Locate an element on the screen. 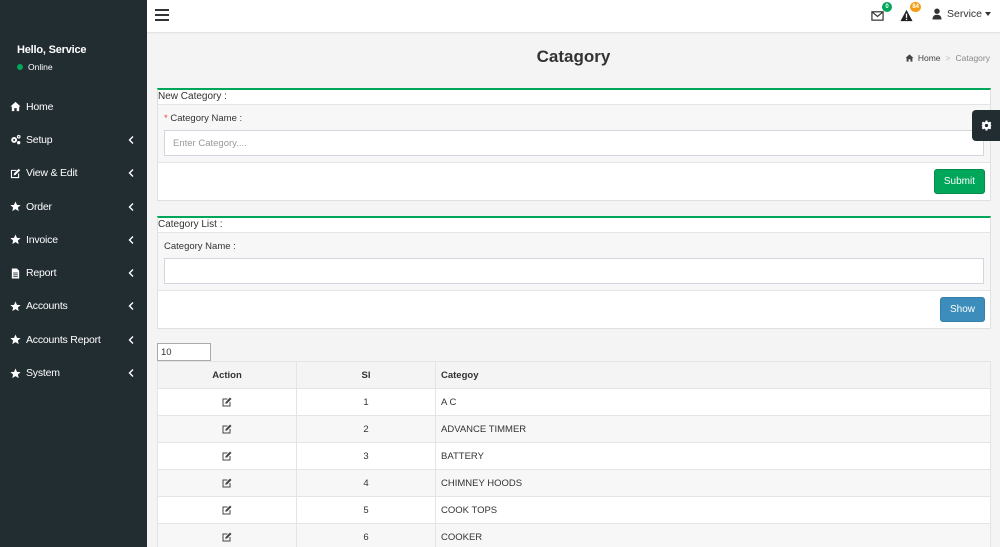 Image resolution: width=1000 pixels, height=547 pixels. sidebar-item-accounts-report: Accounts Report is located at coordinates (73, 339).